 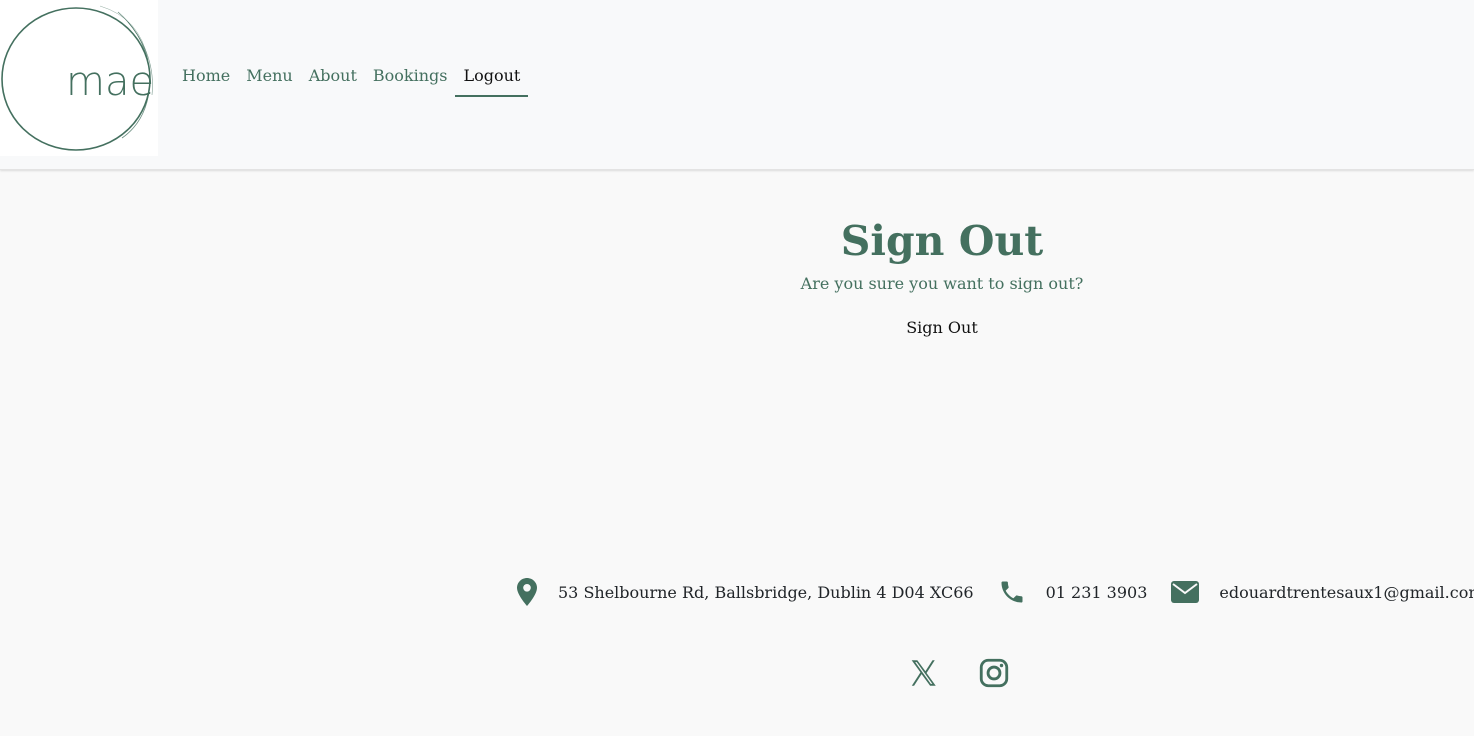 I want to click on logo-text: mae, so click(x=110, y=82).